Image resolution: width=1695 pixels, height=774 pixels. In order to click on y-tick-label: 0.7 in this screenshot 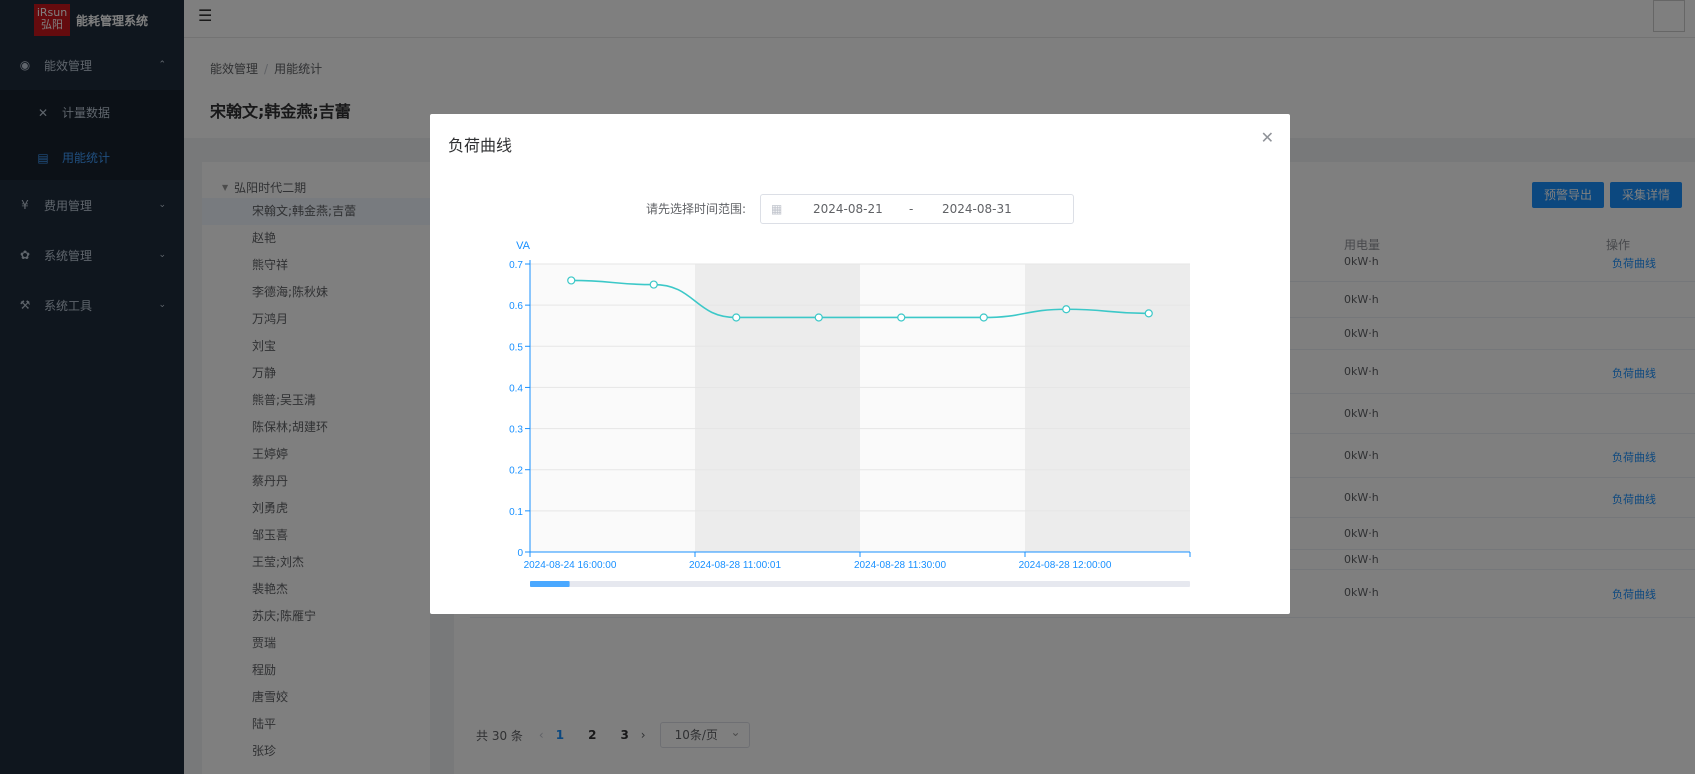, I will do `click(516, 265)`.